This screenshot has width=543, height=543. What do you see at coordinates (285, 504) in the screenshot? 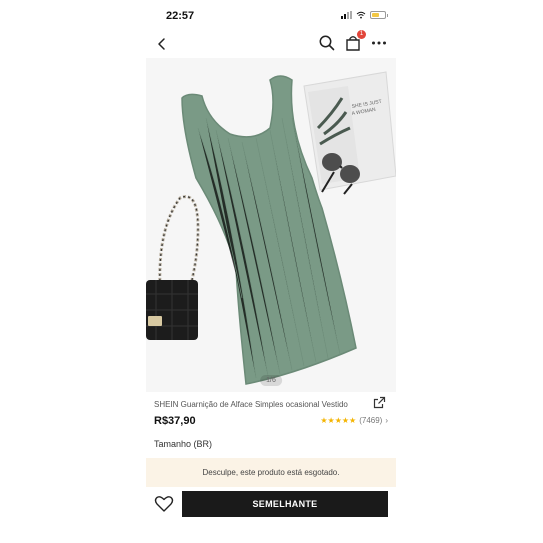
I see `similar-button: SEMELHANTE` at bounding box center [285, 504].